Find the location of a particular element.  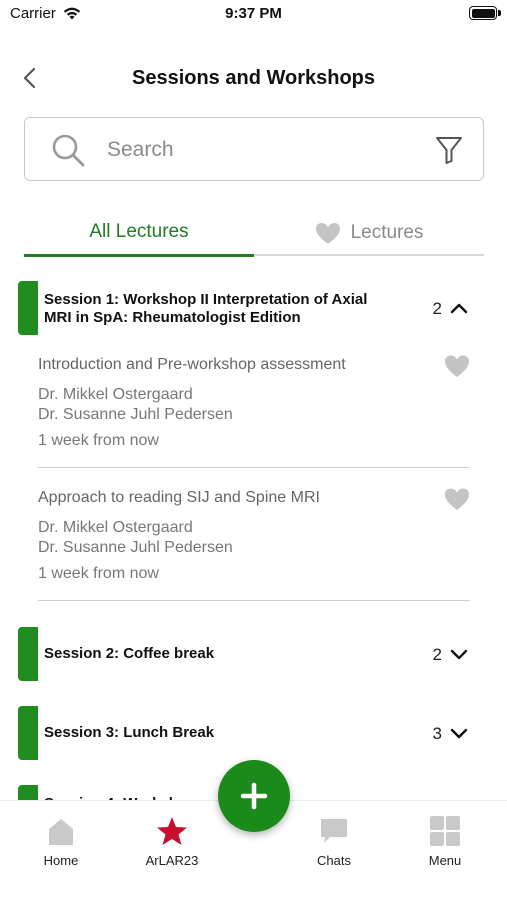

session-title: Session 2: Coffee break is located at coordinates (129, 653).